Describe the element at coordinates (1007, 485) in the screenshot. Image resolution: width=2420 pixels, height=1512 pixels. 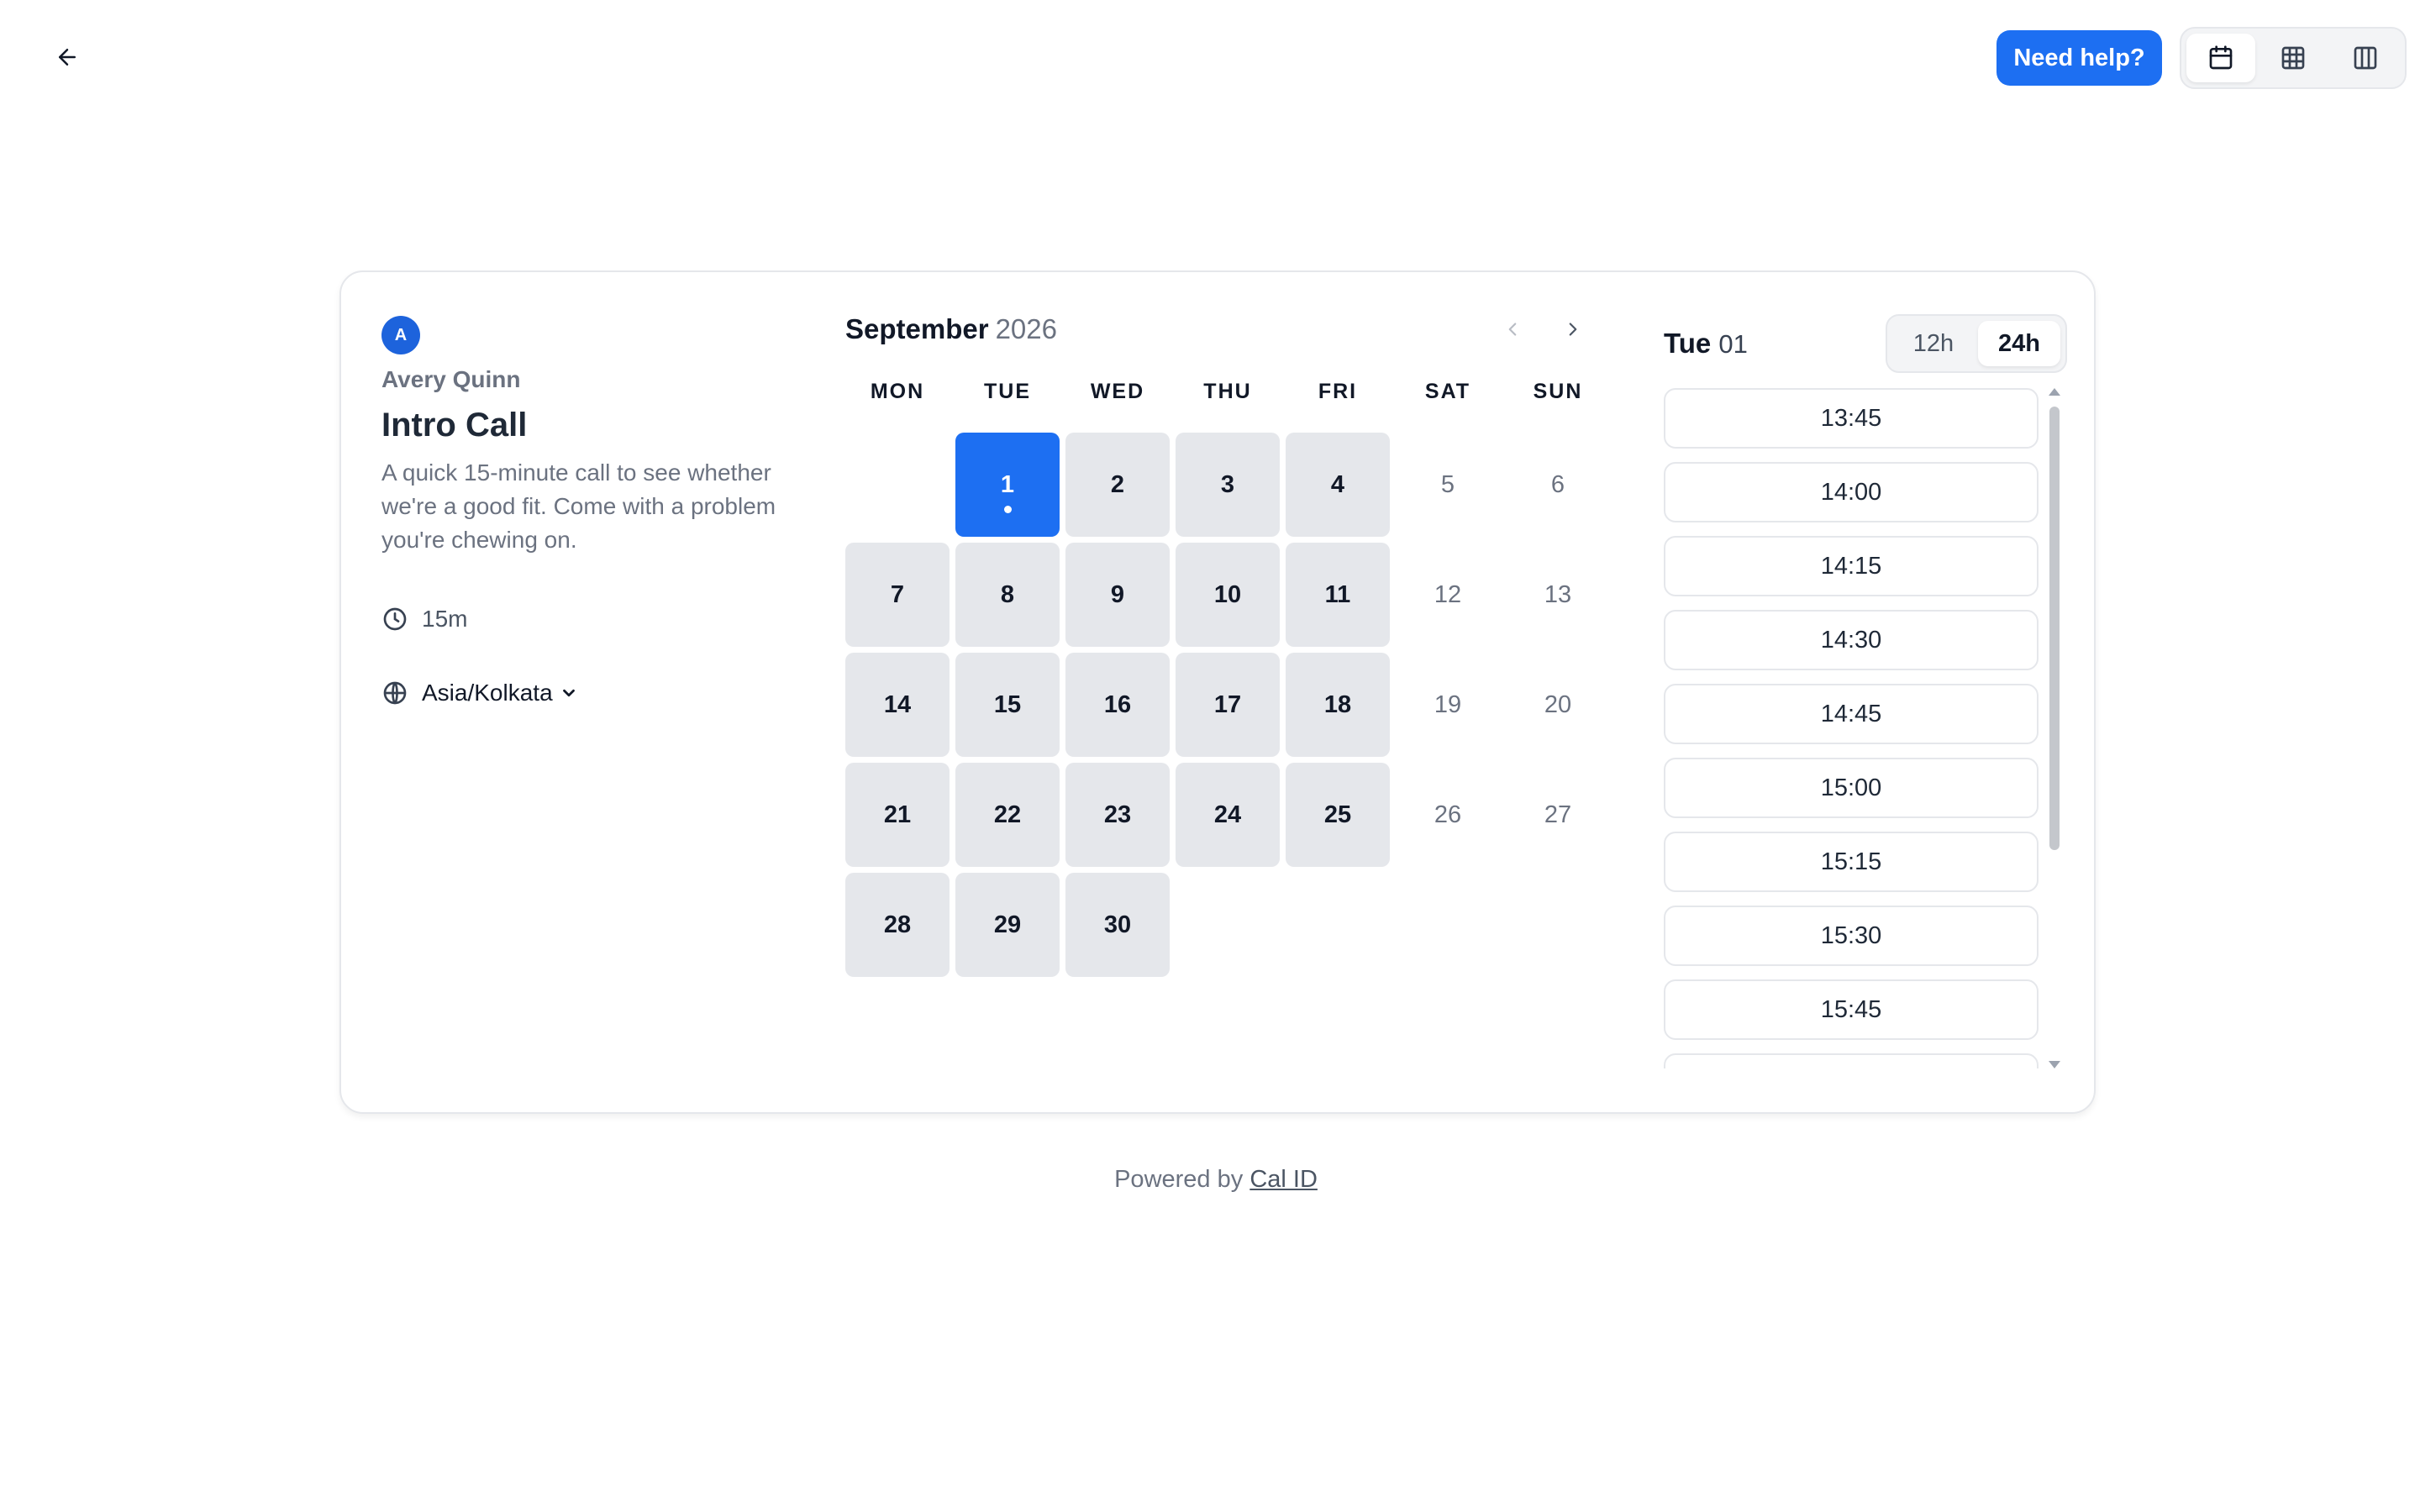
I see `day-1: 1` at that location.